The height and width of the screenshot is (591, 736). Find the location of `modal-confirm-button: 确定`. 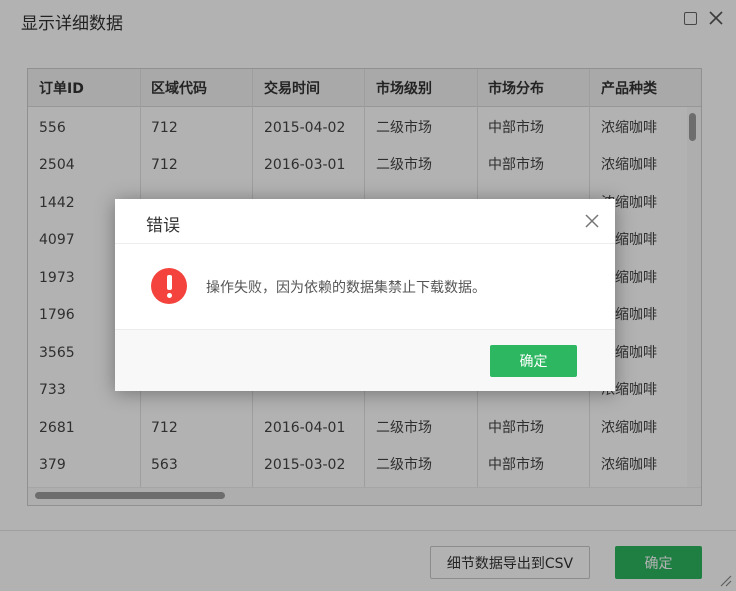

modal-confirm-button: 确定 is located at coordinates (533, 361).